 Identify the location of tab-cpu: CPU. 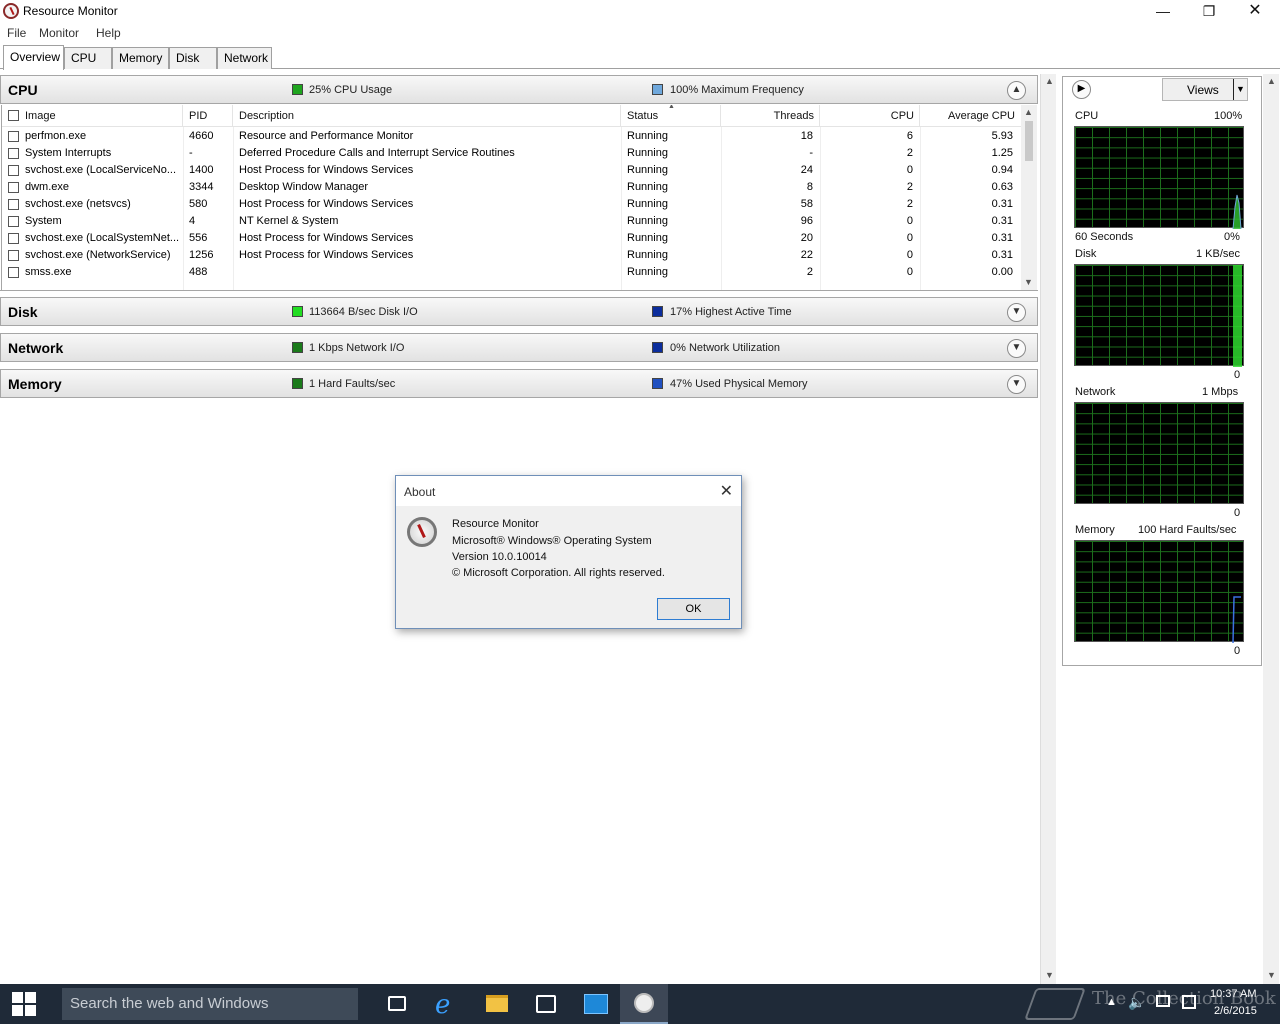
(88, 58).